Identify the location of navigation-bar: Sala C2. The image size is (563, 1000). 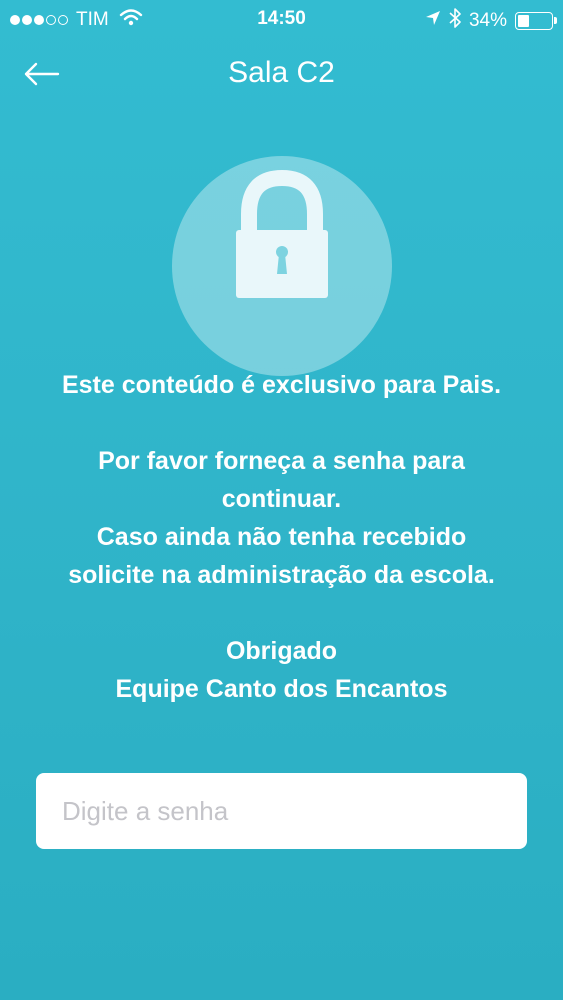
(281, 75).